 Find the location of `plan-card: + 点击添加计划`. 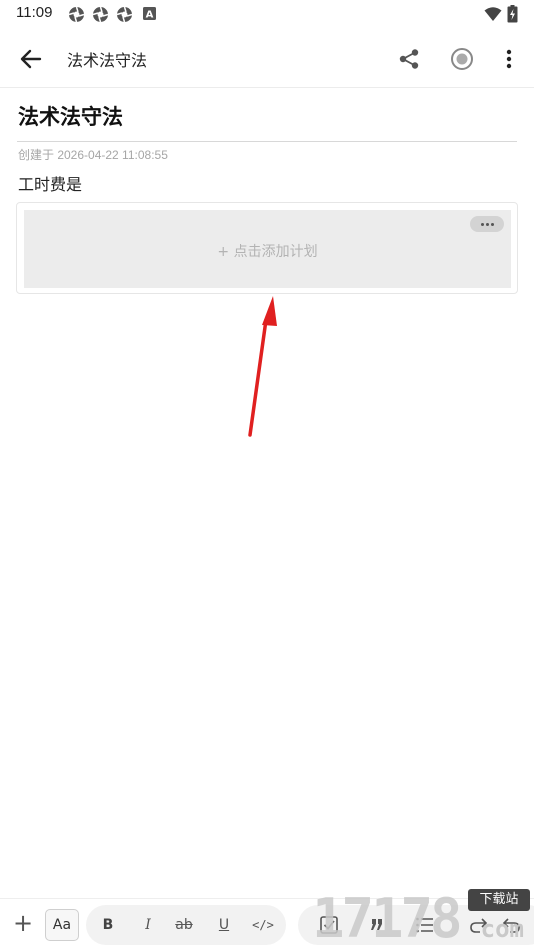

plan-card: + 点击添加计划 is located at coordinates (267, 248).